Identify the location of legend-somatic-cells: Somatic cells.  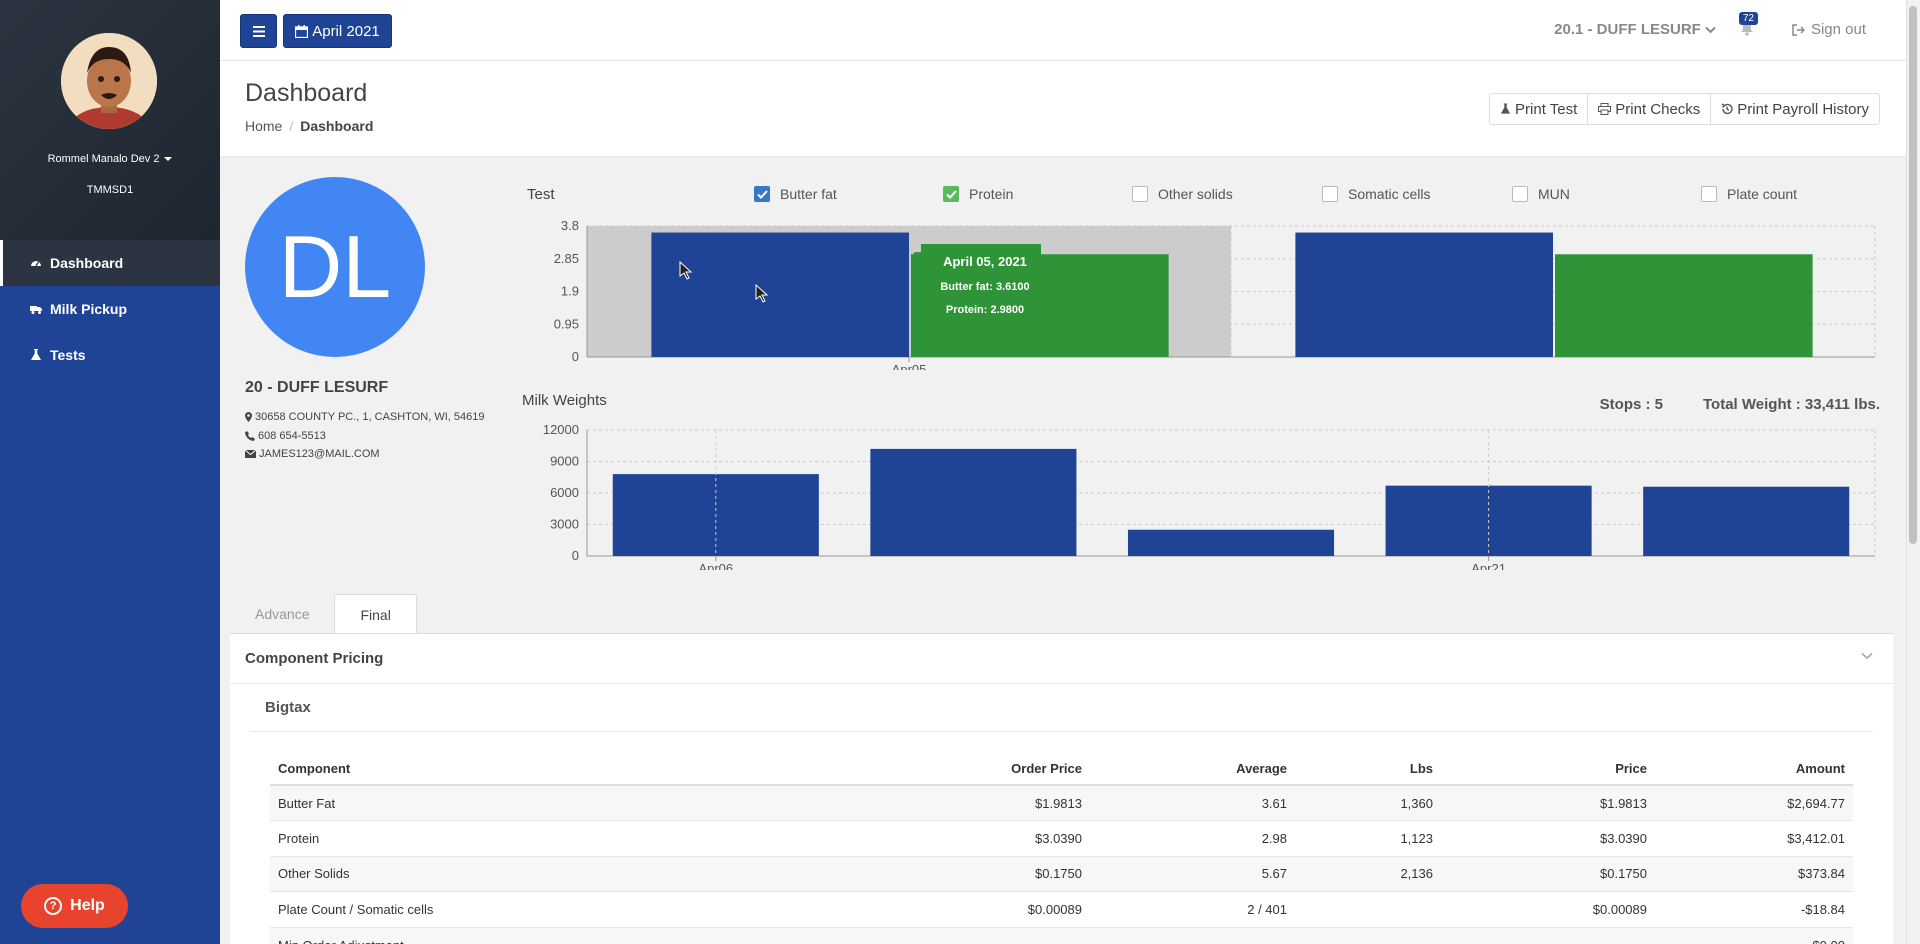
(1376, 194).